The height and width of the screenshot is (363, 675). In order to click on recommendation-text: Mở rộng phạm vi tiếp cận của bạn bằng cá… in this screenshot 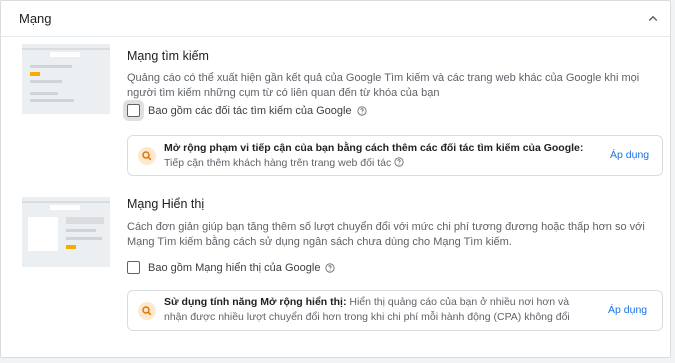, I will do `click(376, 156)`.